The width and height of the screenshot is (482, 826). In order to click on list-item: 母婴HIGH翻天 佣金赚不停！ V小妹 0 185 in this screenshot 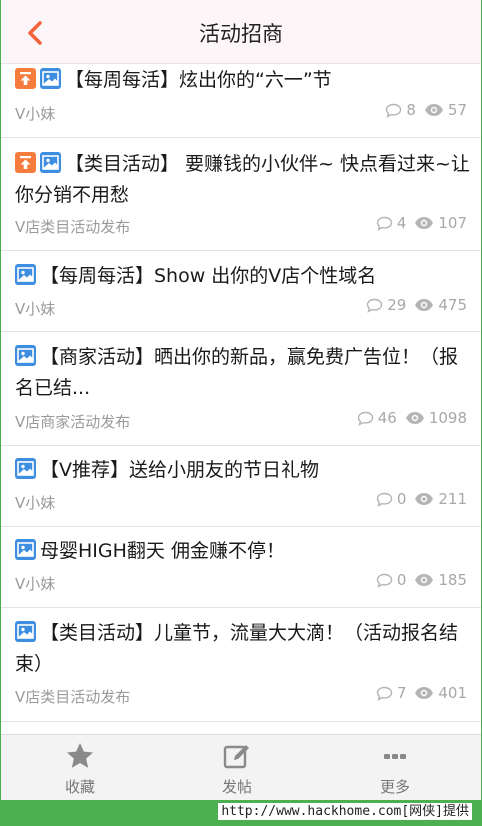, I will do `click(241, 567)`.